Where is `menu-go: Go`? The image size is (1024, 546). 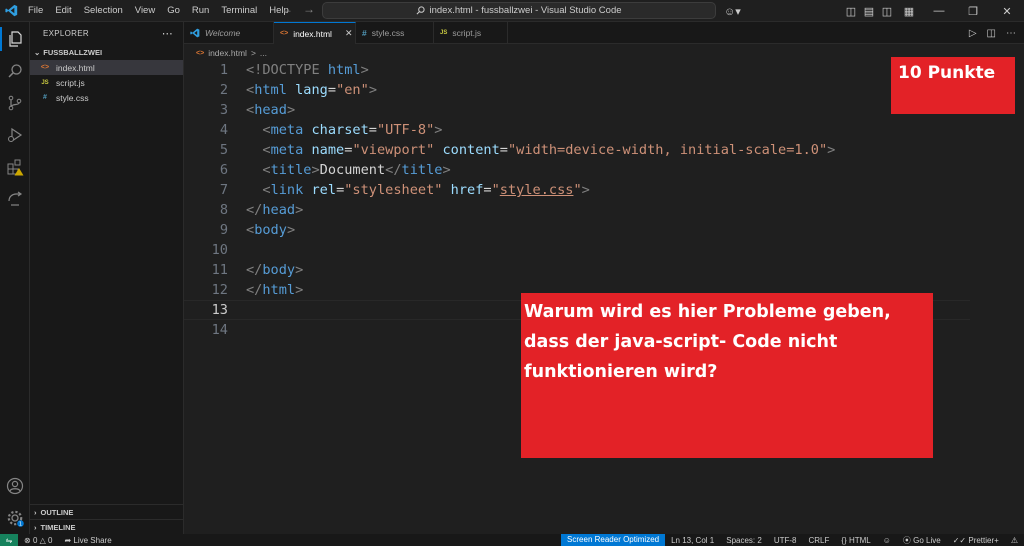 menu-go: Go is located at coordinates (173, 11).